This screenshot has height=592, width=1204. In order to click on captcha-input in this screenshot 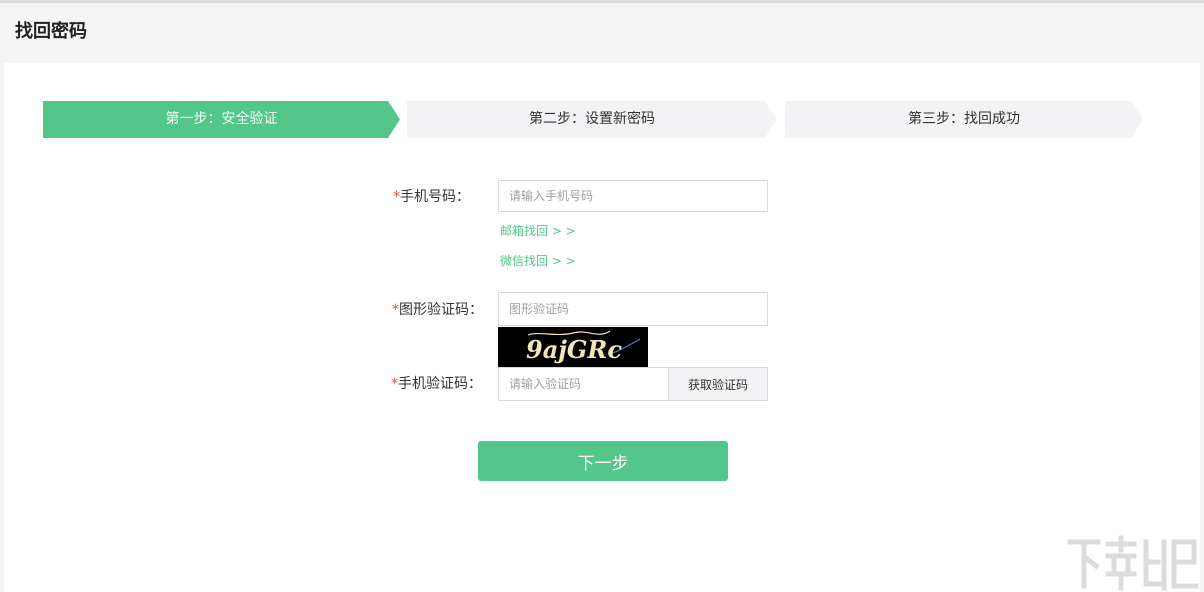, I will do `click(633, 309)`.